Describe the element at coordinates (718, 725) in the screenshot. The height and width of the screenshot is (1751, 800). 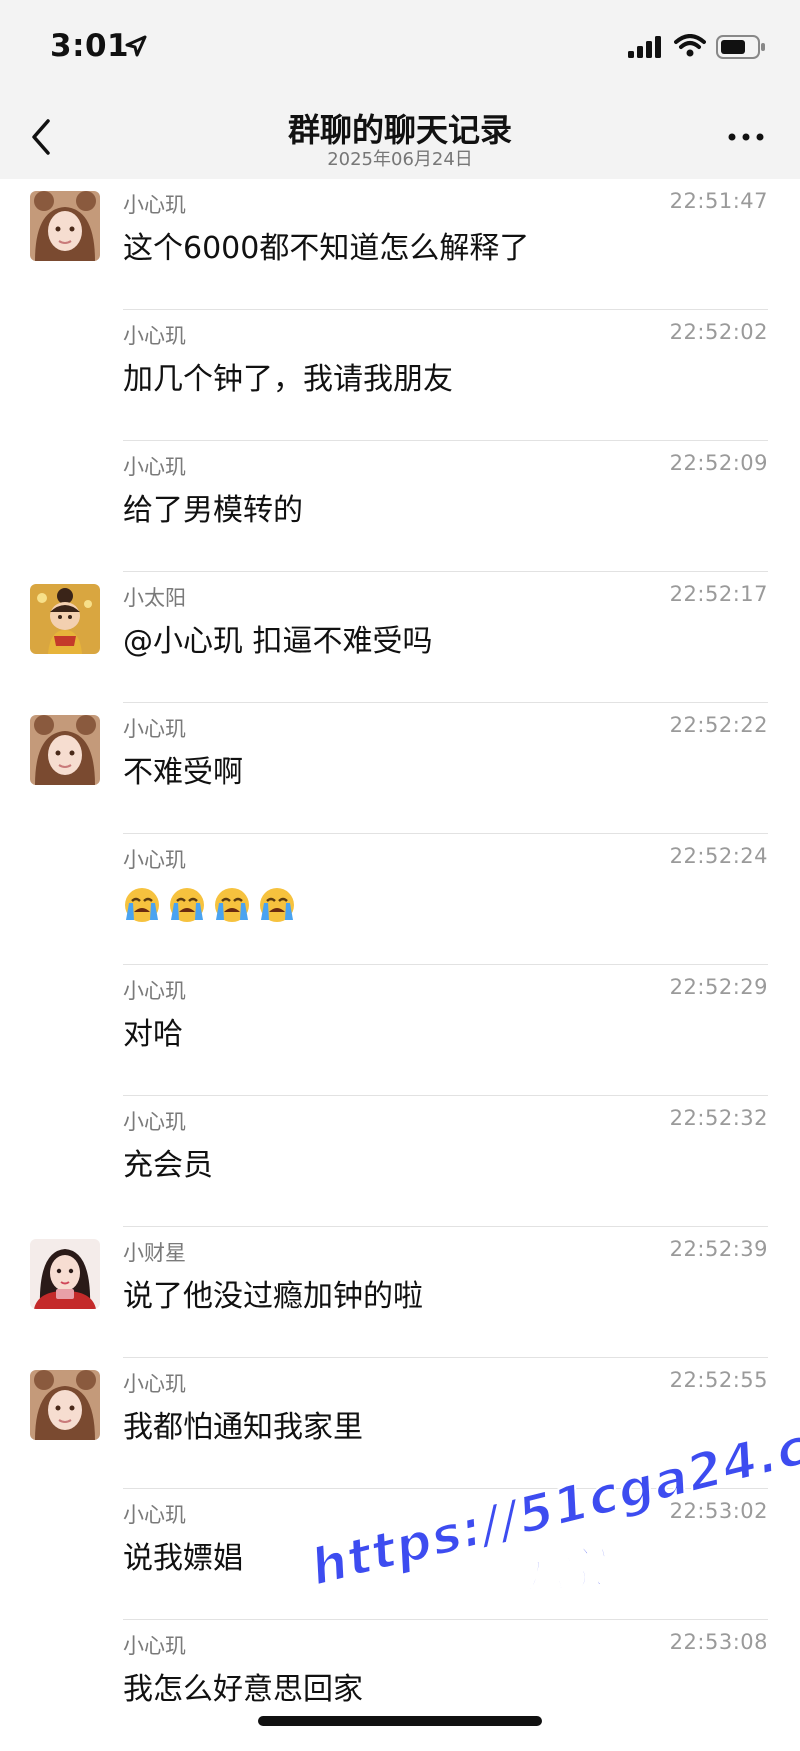
I see `message-time: 22:52:22` at that location.